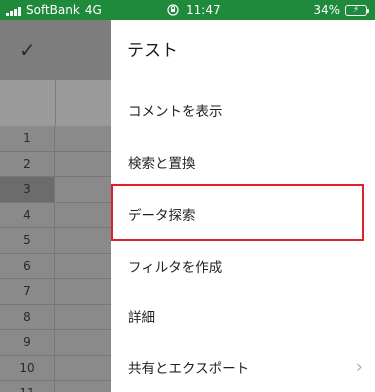  What do you see at coordinates (237, 212) in the screenshot?
I see `highlight-box` at bounding box center [237, 212].